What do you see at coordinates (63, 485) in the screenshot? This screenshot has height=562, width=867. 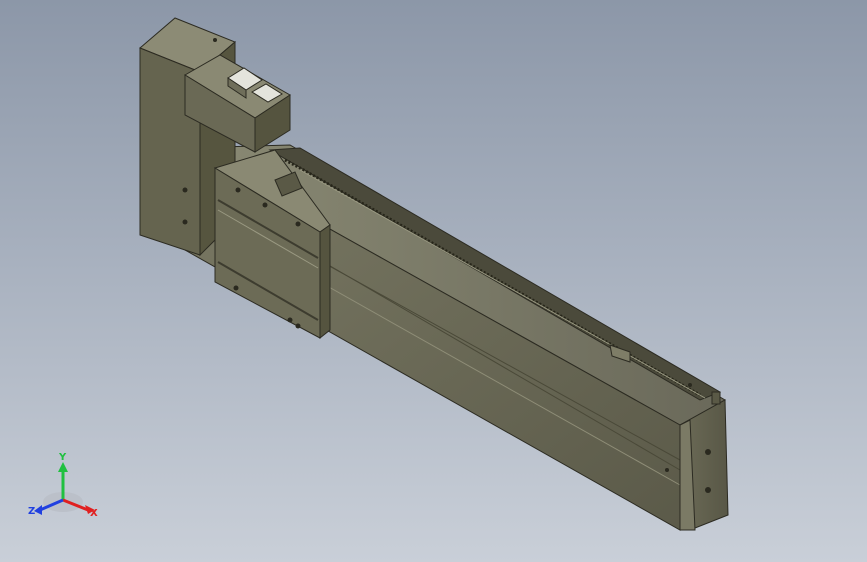 I see `axis-triad: Y X Z` at bounding box center [63, 485].